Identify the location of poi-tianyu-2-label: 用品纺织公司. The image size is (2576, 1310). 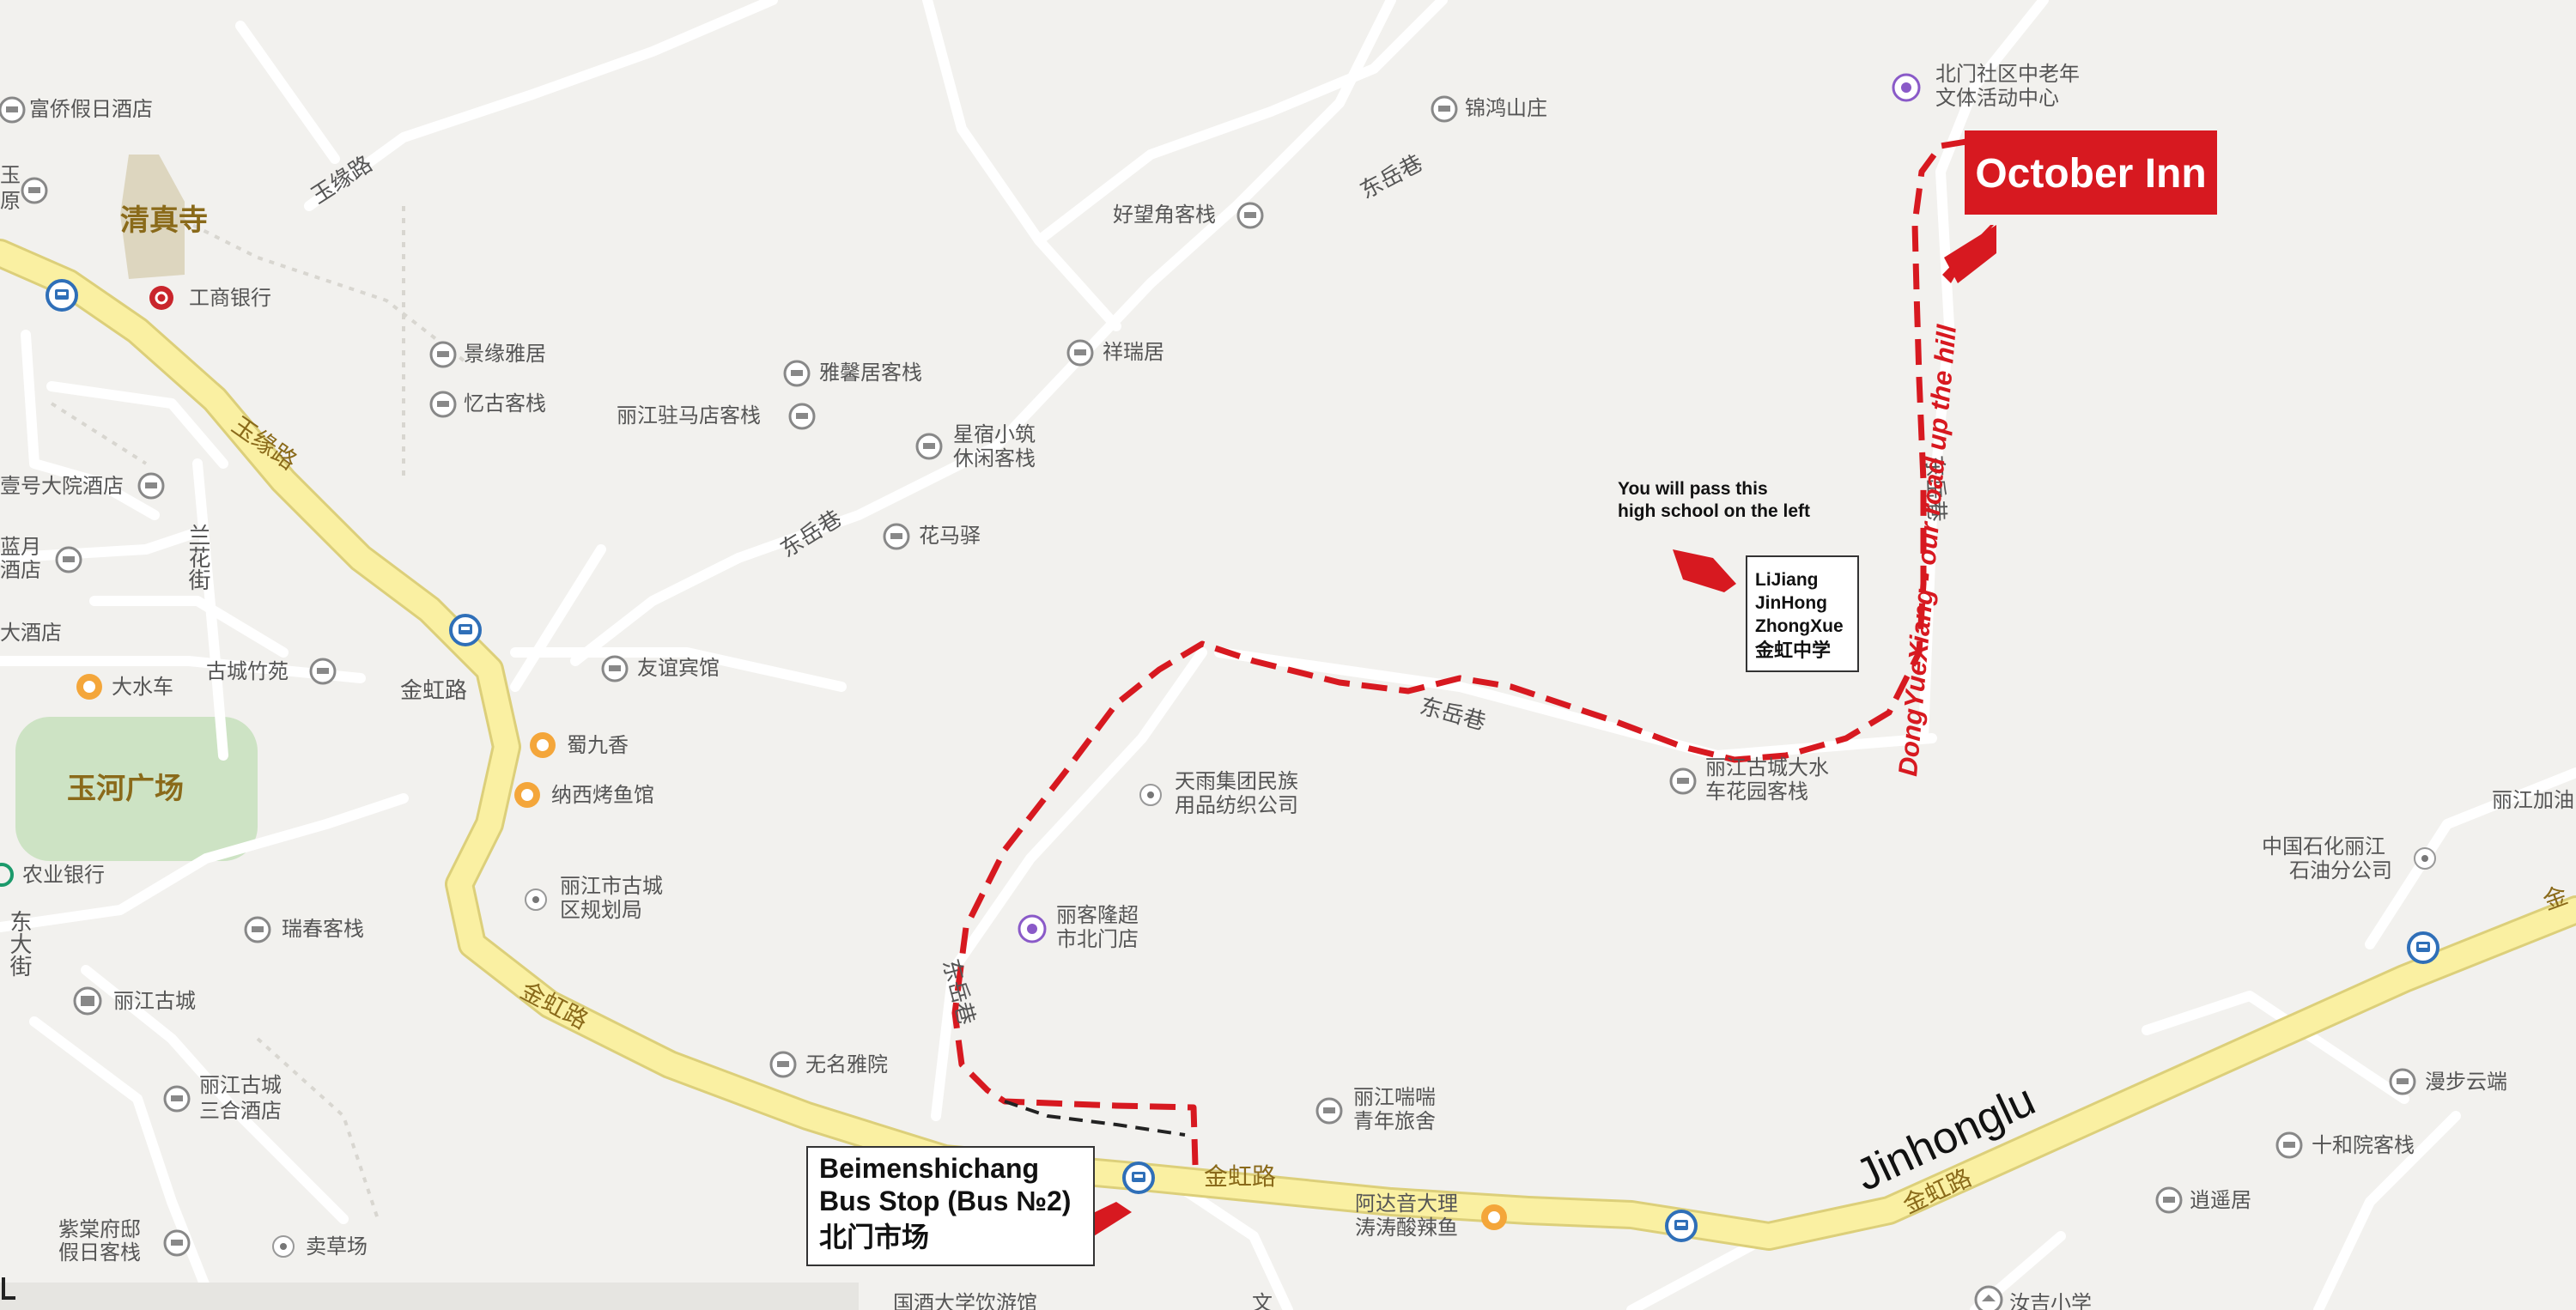
(1236, 805).